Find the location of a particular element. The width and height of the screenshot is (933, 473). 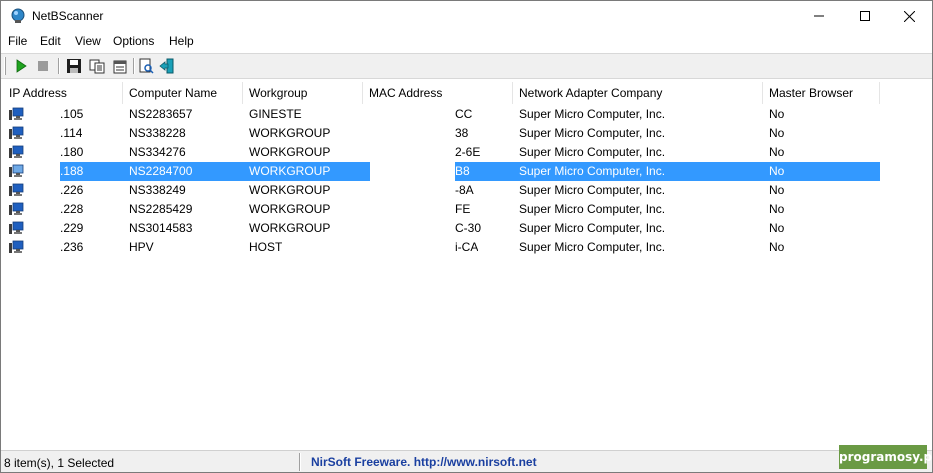

report-search-icon is located at coordinates (146, 66).